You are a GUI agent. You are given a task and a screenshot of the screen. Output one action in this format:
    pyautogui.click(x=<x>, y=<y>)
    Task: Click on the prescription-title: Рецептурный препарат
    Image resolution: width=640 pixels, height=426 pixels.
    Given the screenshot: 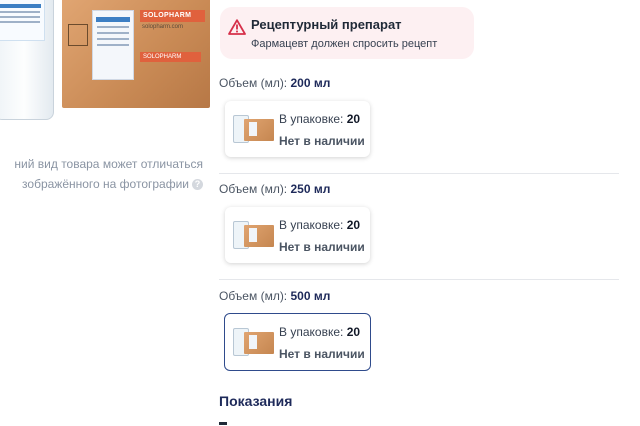 What is the action you would take?
    pyautogui.click(x=326, y=24)
    